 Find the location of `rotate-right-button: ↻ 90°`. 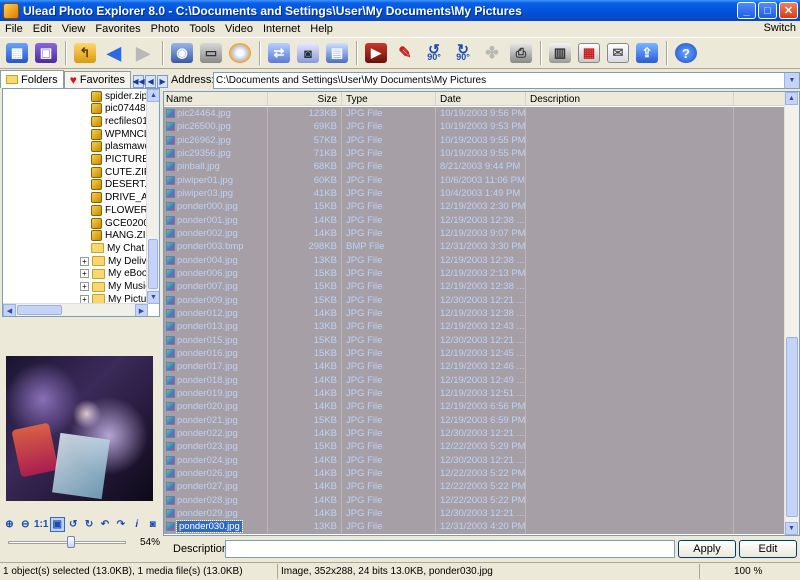

rotate-right-button: ↻ 90° is located at coordinates (463, 53).